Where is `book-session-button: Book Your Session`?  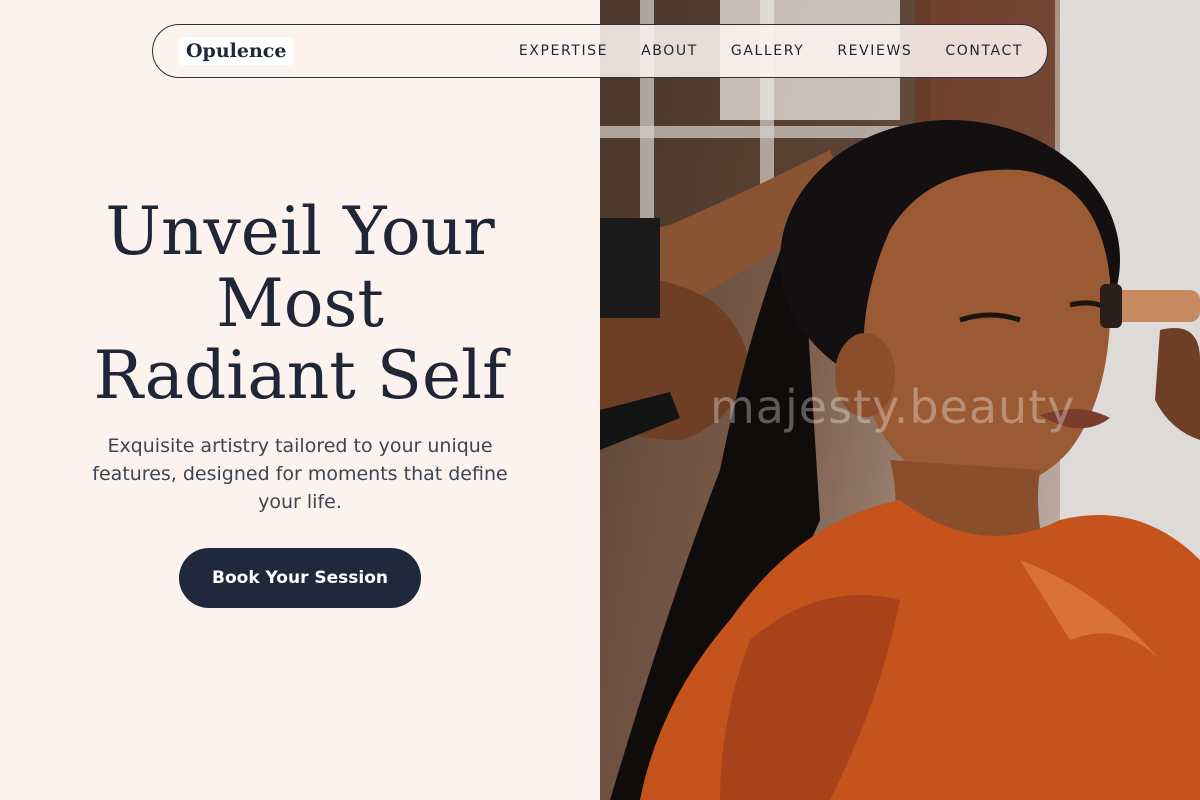
book-session-button: Book Your Session is located at coordinates (300, 578).